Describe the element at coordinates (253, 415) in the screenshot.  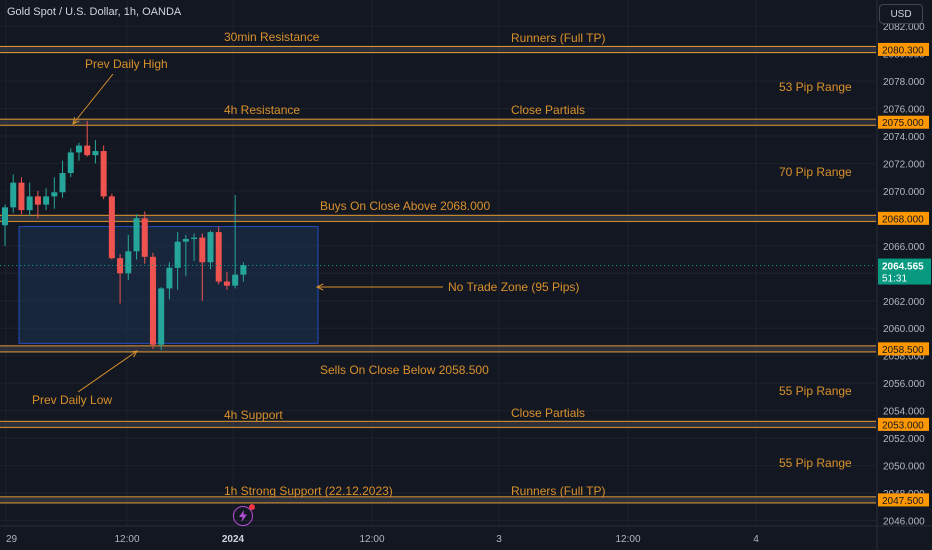
I see `annotation-4h-support: 4h Support` at that location.